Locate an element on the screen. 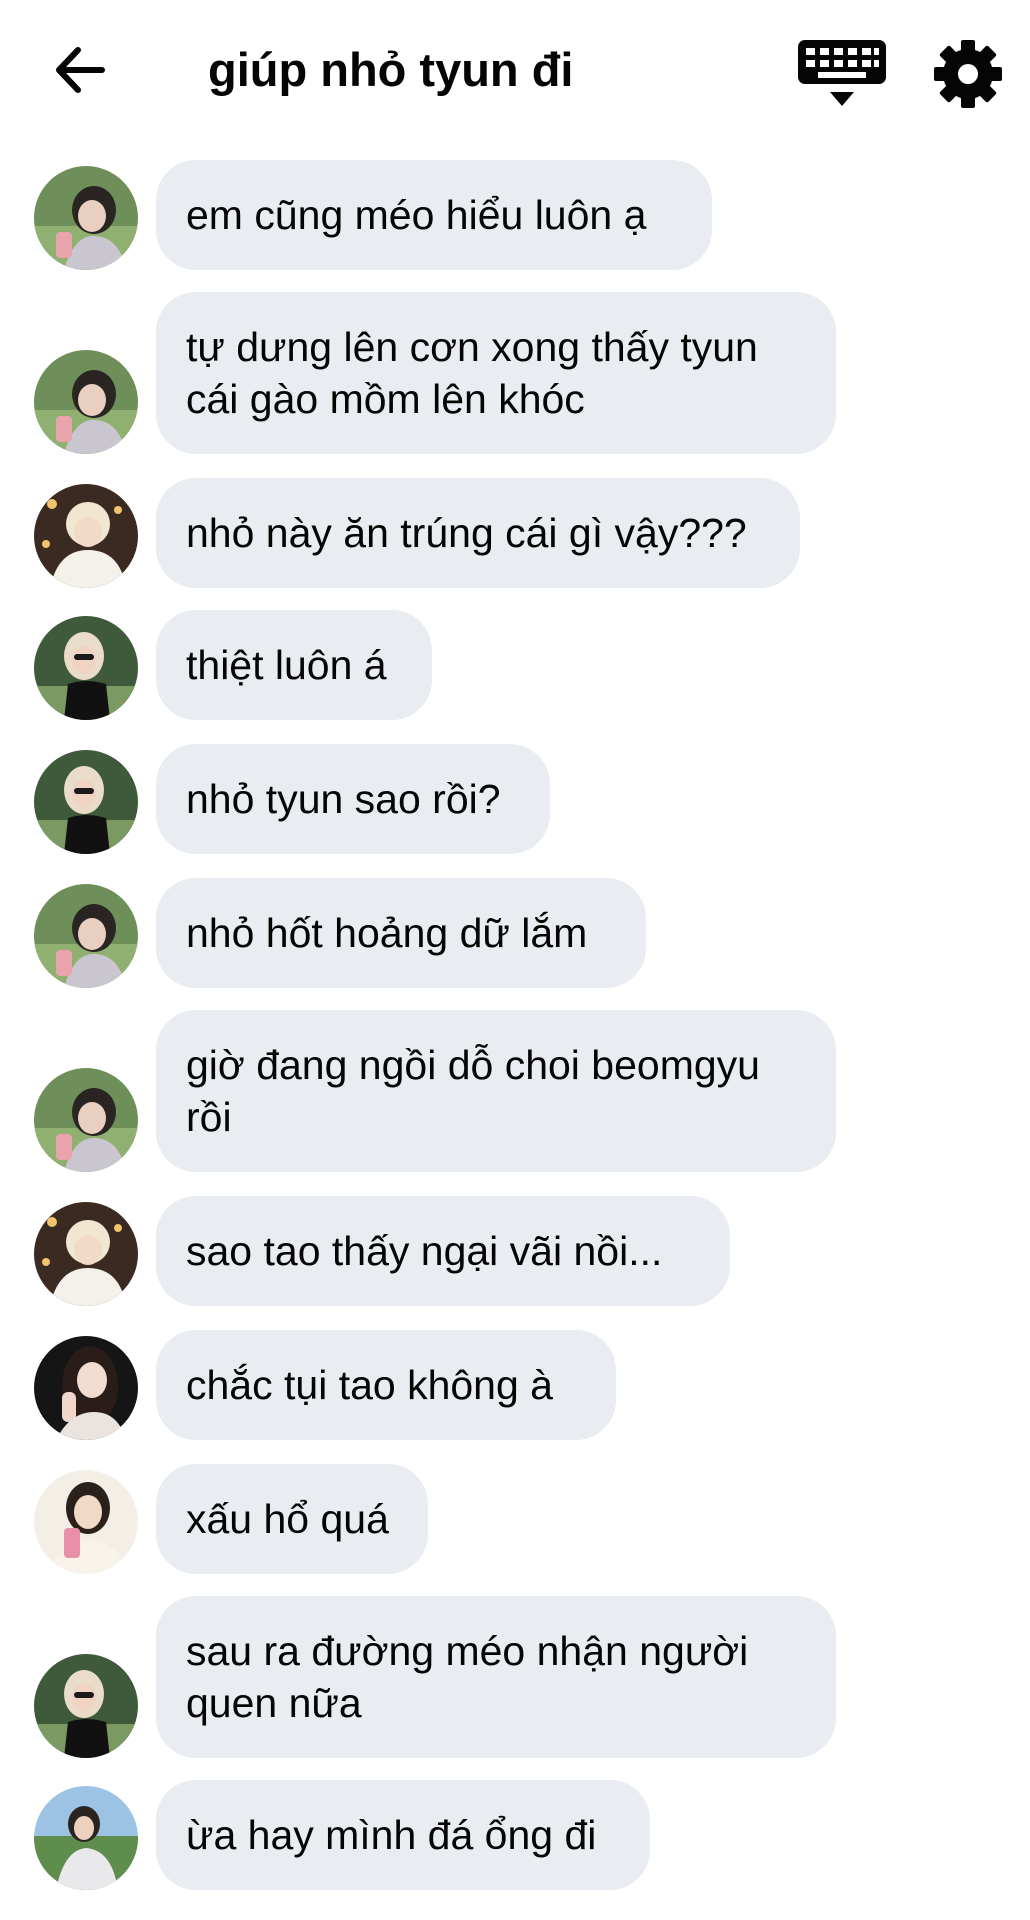  message-bubble: chắc tụi tao không à is located at coordinates (386, 1385).